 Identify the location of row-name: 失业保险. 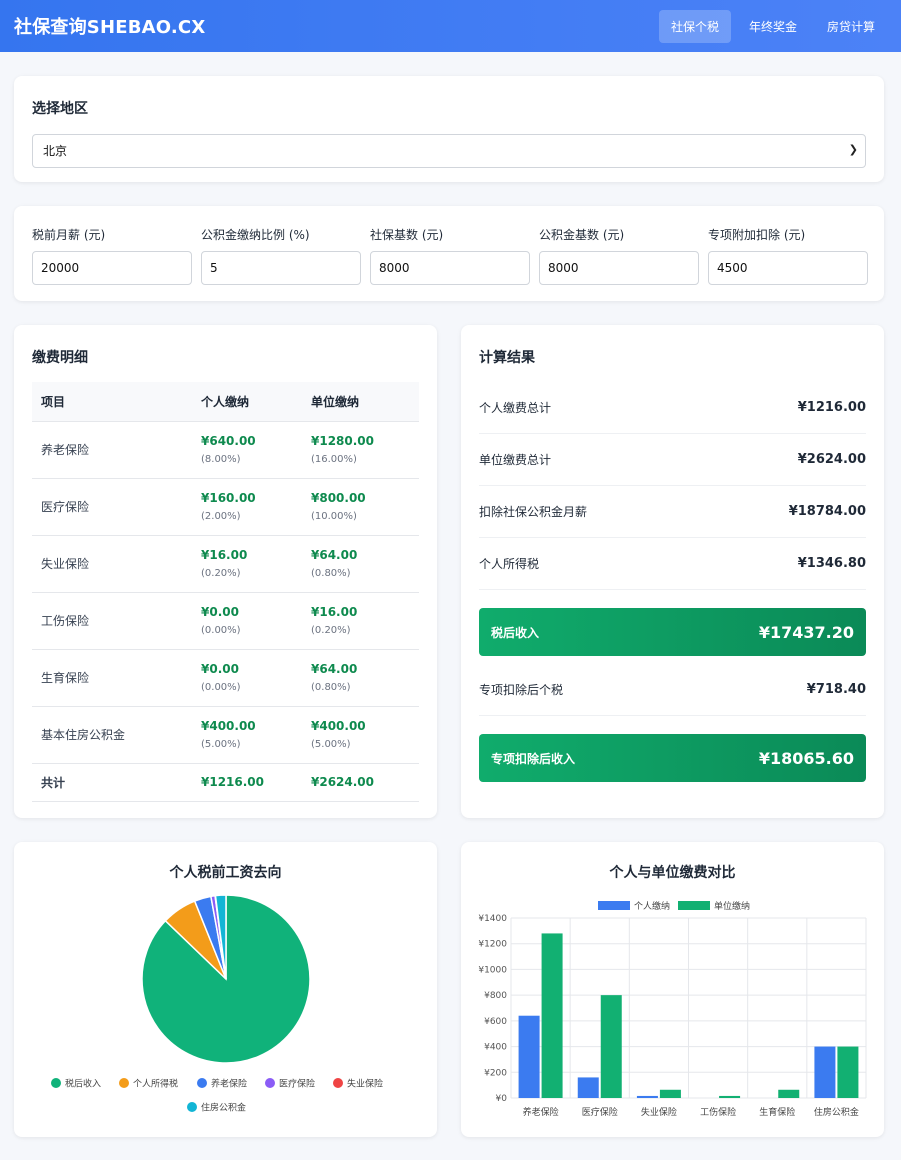
(112, 564).